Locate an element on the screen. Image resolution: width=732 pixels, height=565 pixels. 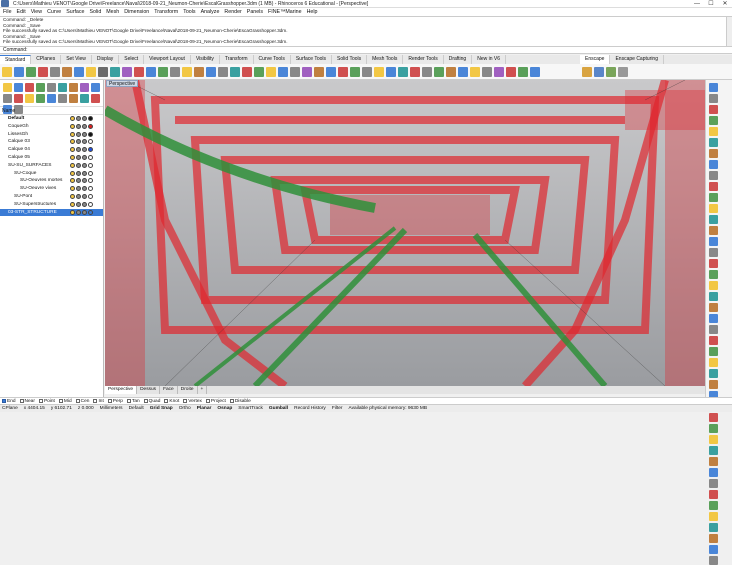
menu-transform: Transform is located at coordinates (166, 12).